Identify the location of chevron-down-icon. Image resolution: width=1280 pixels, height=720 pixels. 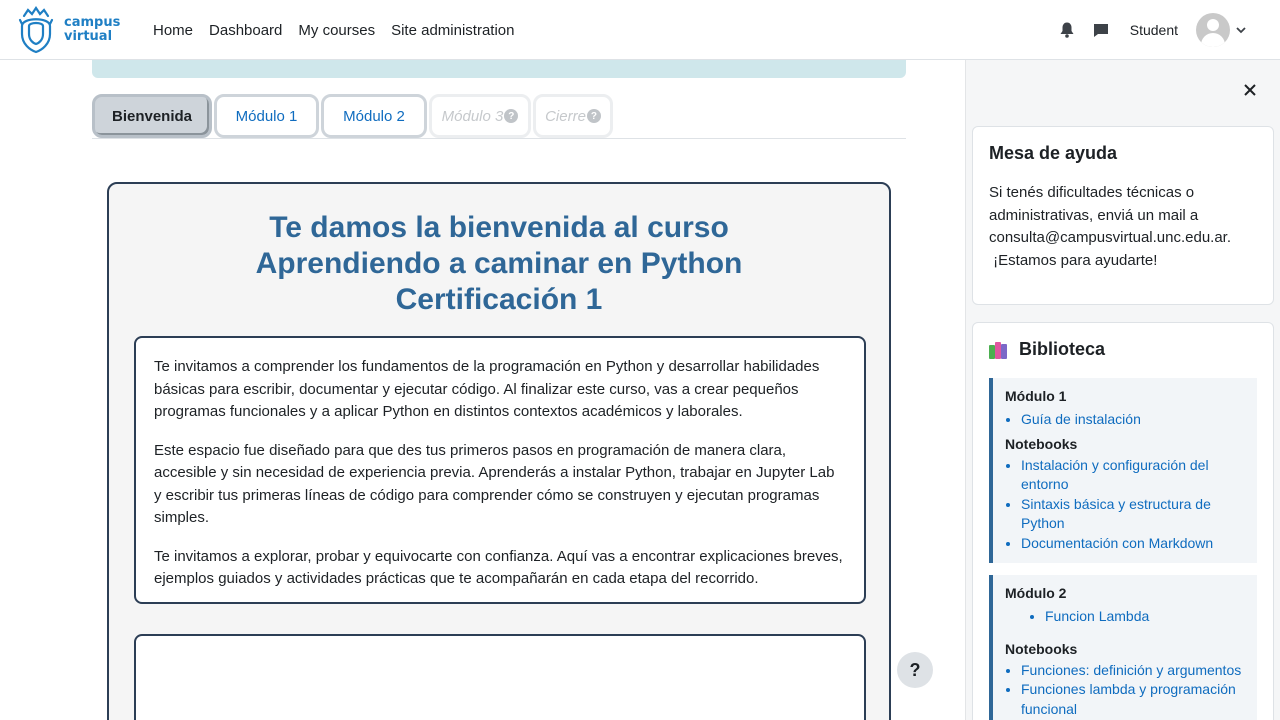
(1241, 30).